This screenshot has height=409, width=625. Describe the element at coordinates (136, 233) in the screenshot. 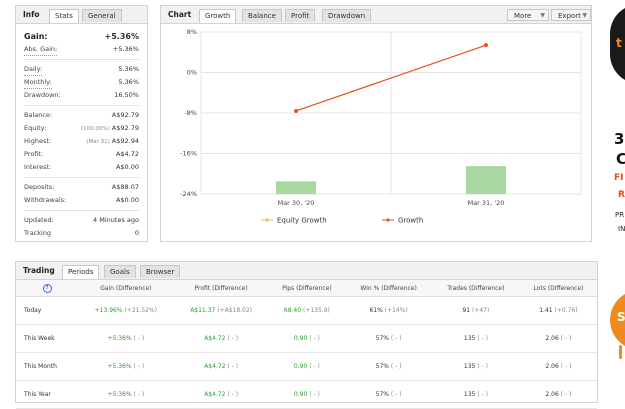

I see `tracking-value: 0` at that location.